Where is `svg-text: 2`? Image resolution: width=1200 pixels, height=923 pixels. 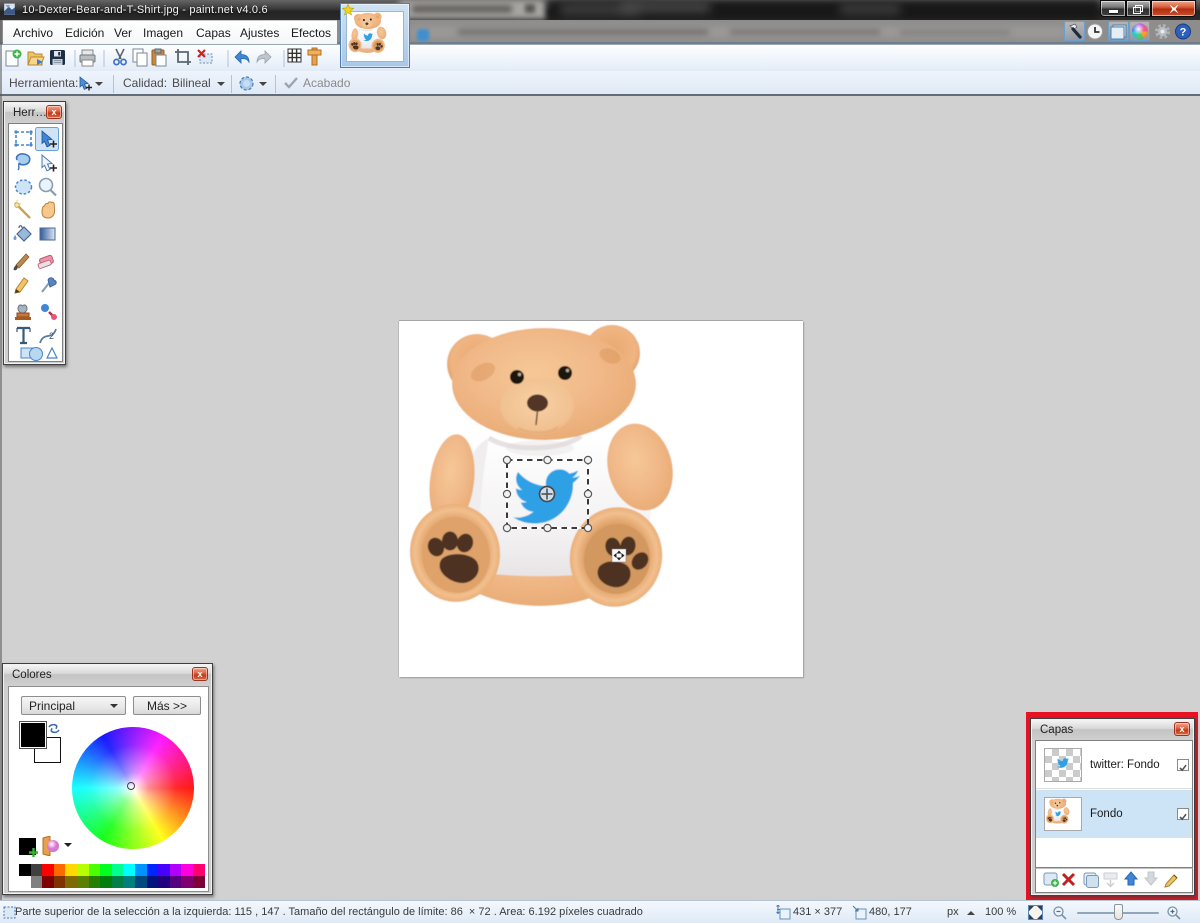
svg-text: 2 is located at coordinates (51, 336).